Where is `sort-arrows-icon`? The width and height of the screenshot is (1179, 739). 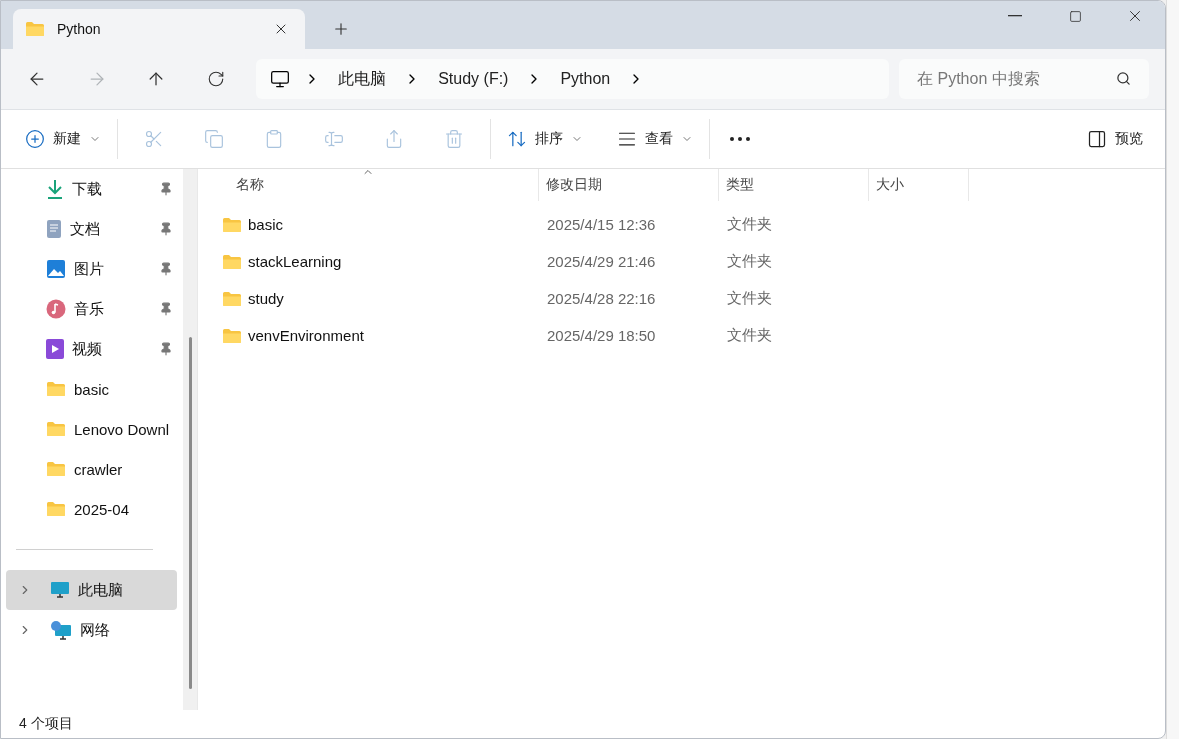
sort-arrows-icon is located at coordinates (517, 139).